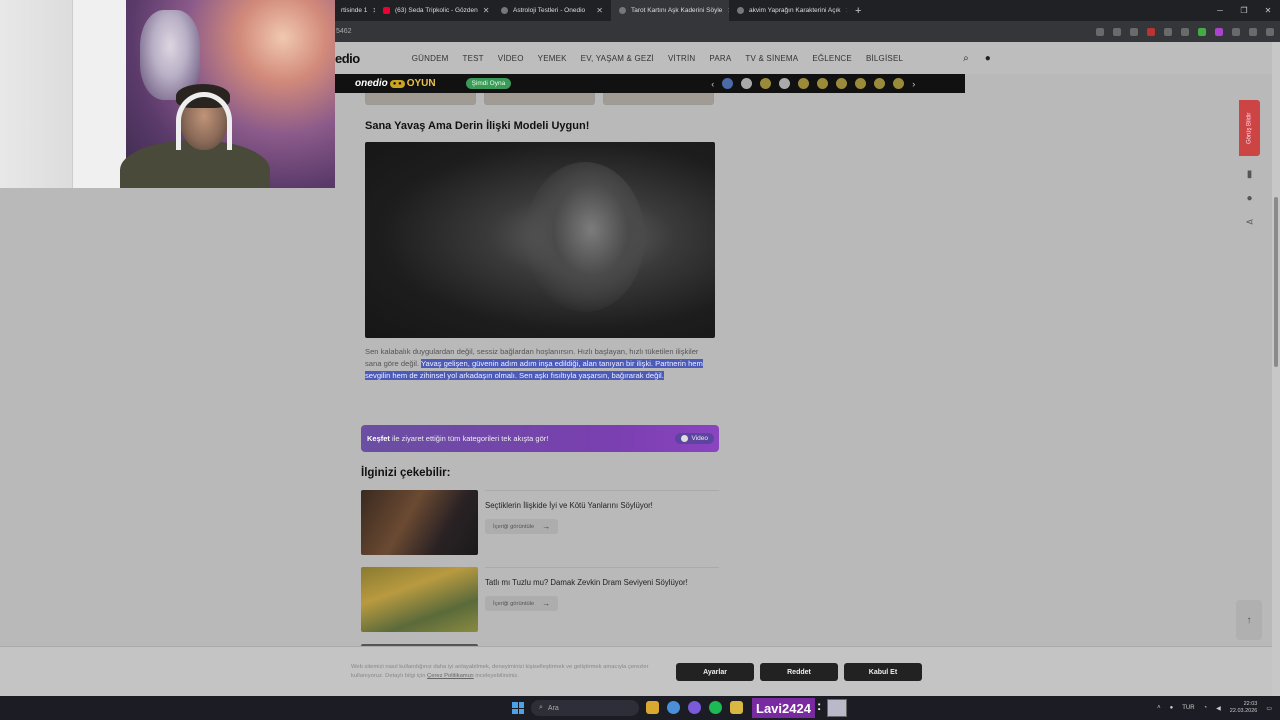 The height and width of the screenshot is (720, 1280). I want to click on chevron-up-icon: ˄, so click(1159, 708).